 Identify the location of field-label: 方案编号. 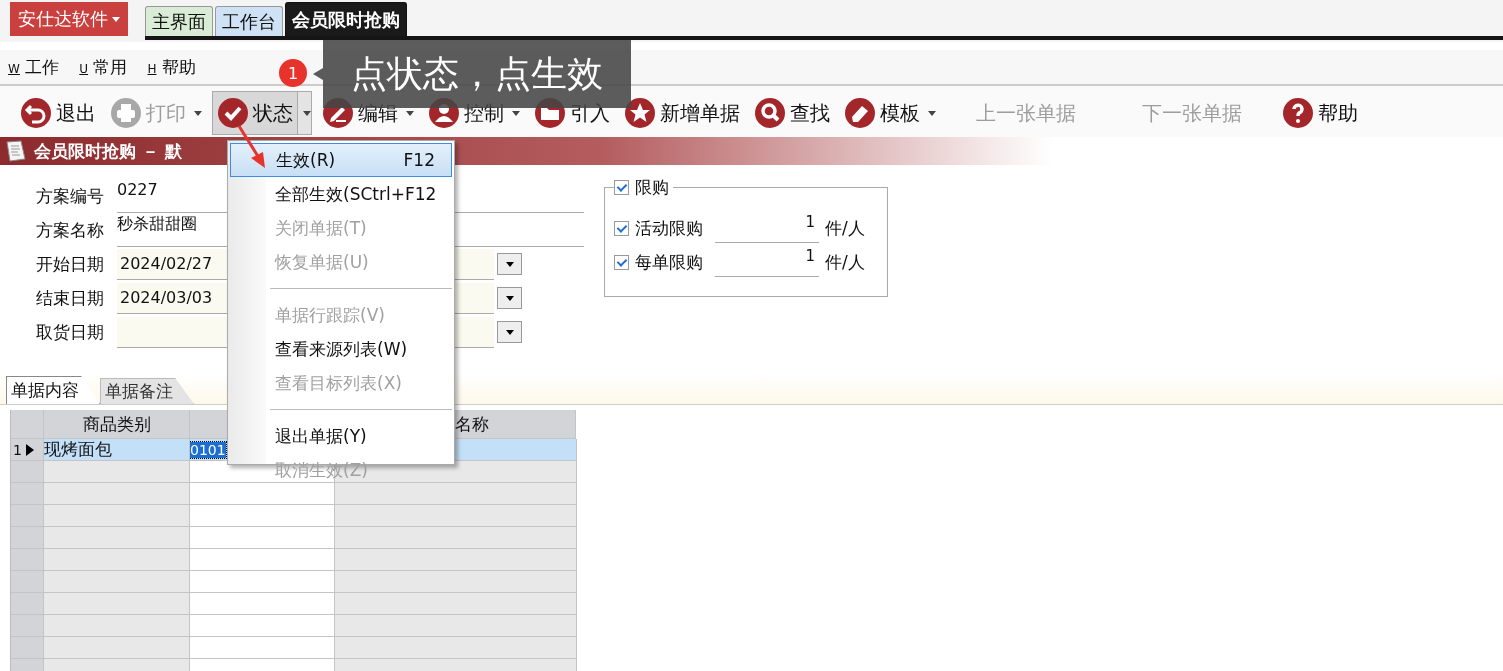
(70, 196).